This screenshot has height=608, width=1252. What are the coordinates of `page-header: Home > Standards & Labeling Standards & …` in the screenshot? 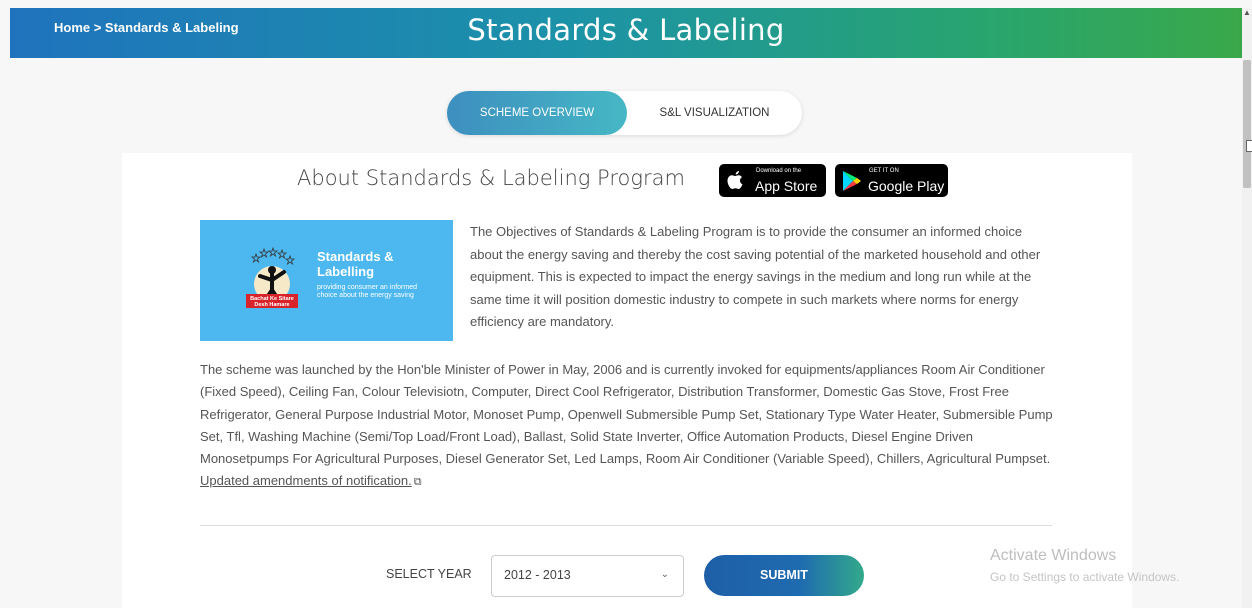 It's located at (626, 33).